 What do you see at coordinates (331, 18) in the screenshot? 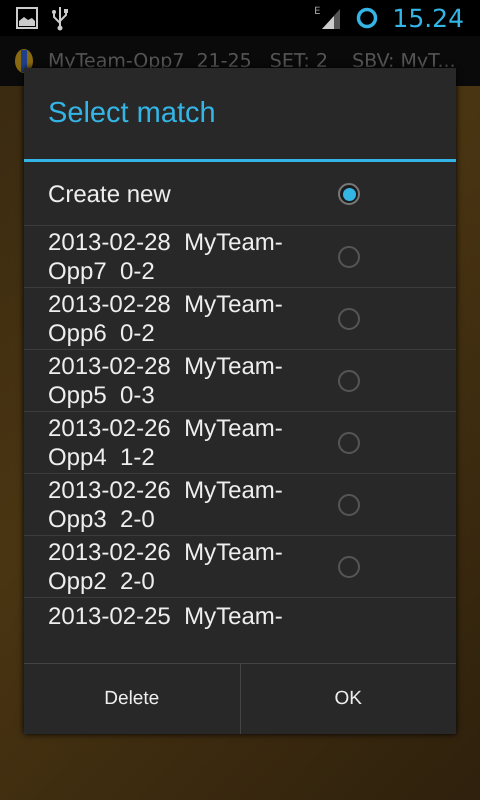
I see `signal-icon` at bounding box center [331, 18].